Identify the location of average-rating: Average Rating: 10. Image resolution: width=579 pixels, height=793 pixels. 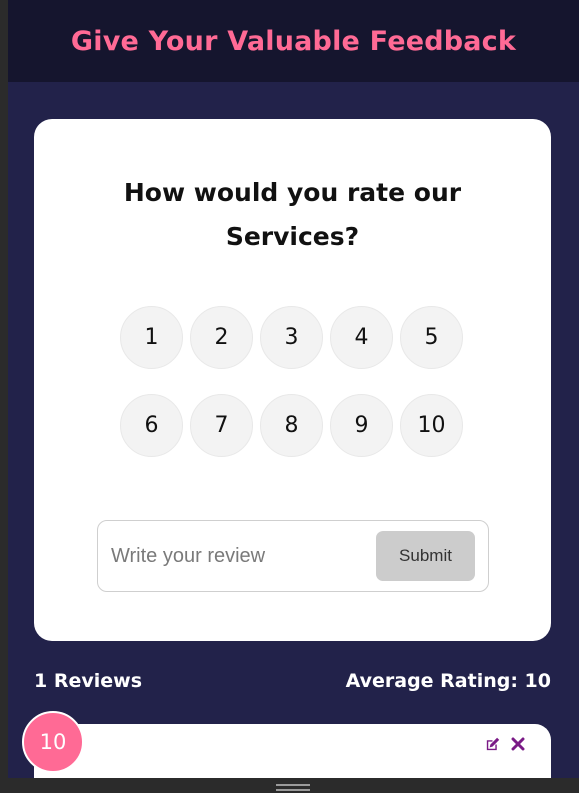
(448, 681).